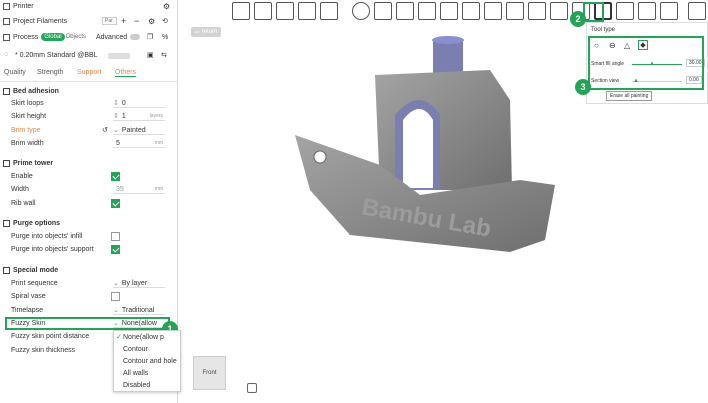  I want to click on print-sequence-select: By layer, so click(139, 283).